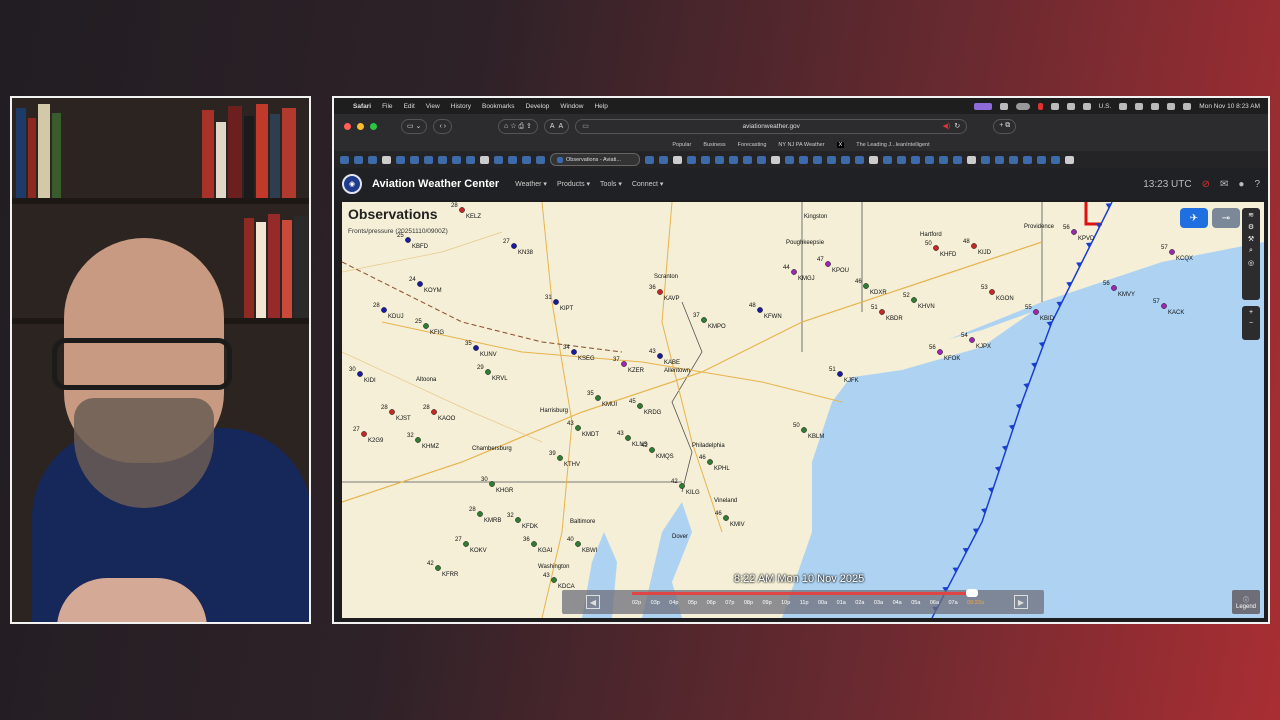 Image resolution: width=1280 pixels, height=720 pixels. What do you see at coordinates (709, 321) in the screenshot?
I see `station-plot: 37 KMPO` at bounding box center [709, 321].